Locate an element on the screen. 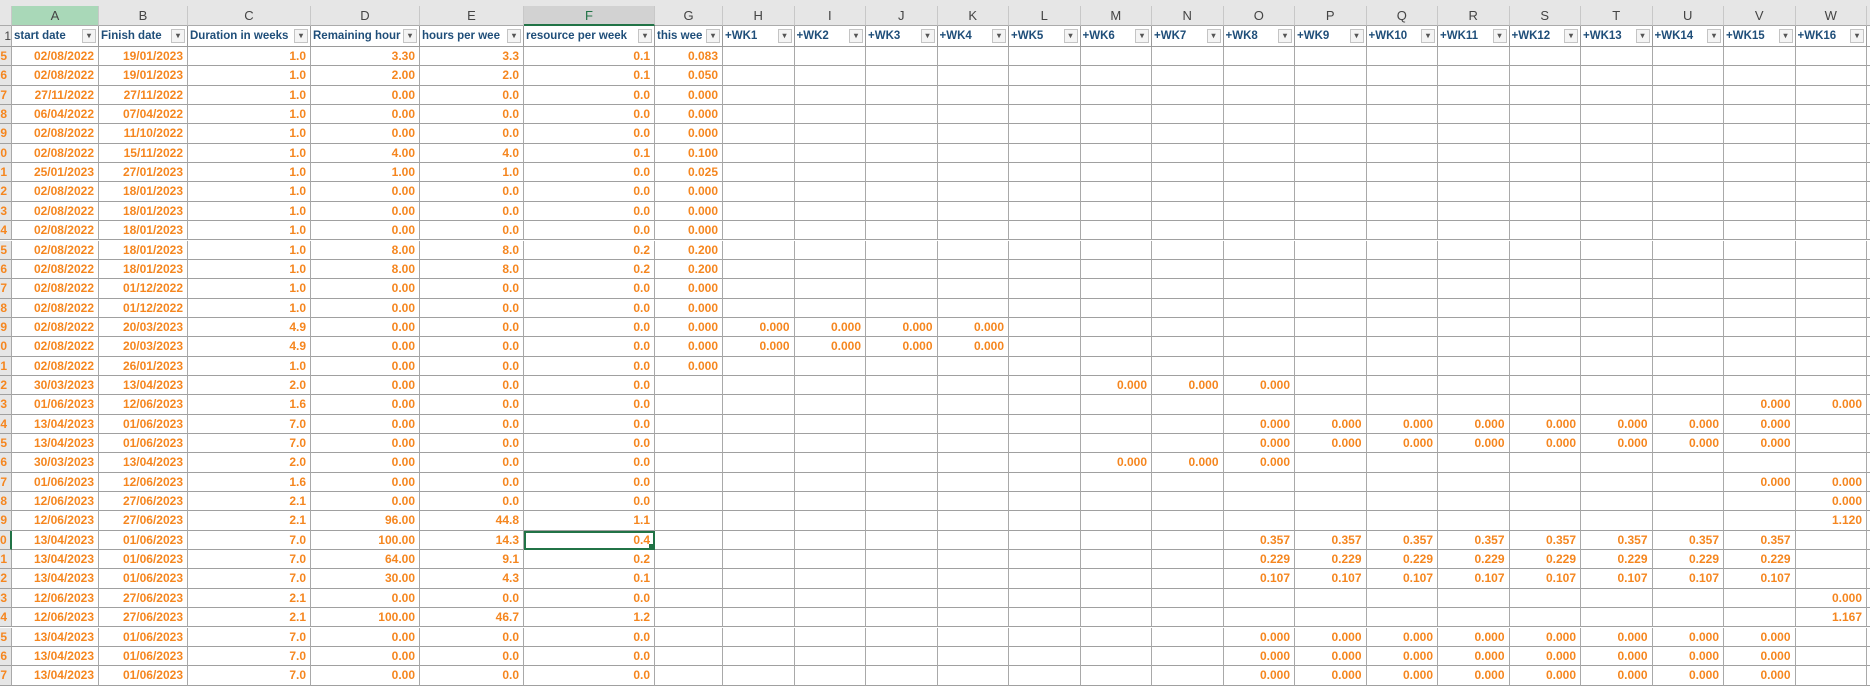 The image size is (1870, 686). row-number: 2 is located at coordinates (6, 385).